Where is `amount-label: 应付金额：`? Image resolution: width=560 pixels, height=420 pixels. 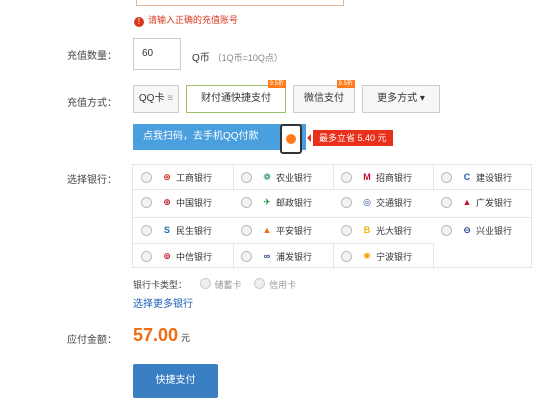 amount-label: 应付金额： is located at coordinates (92, 340).